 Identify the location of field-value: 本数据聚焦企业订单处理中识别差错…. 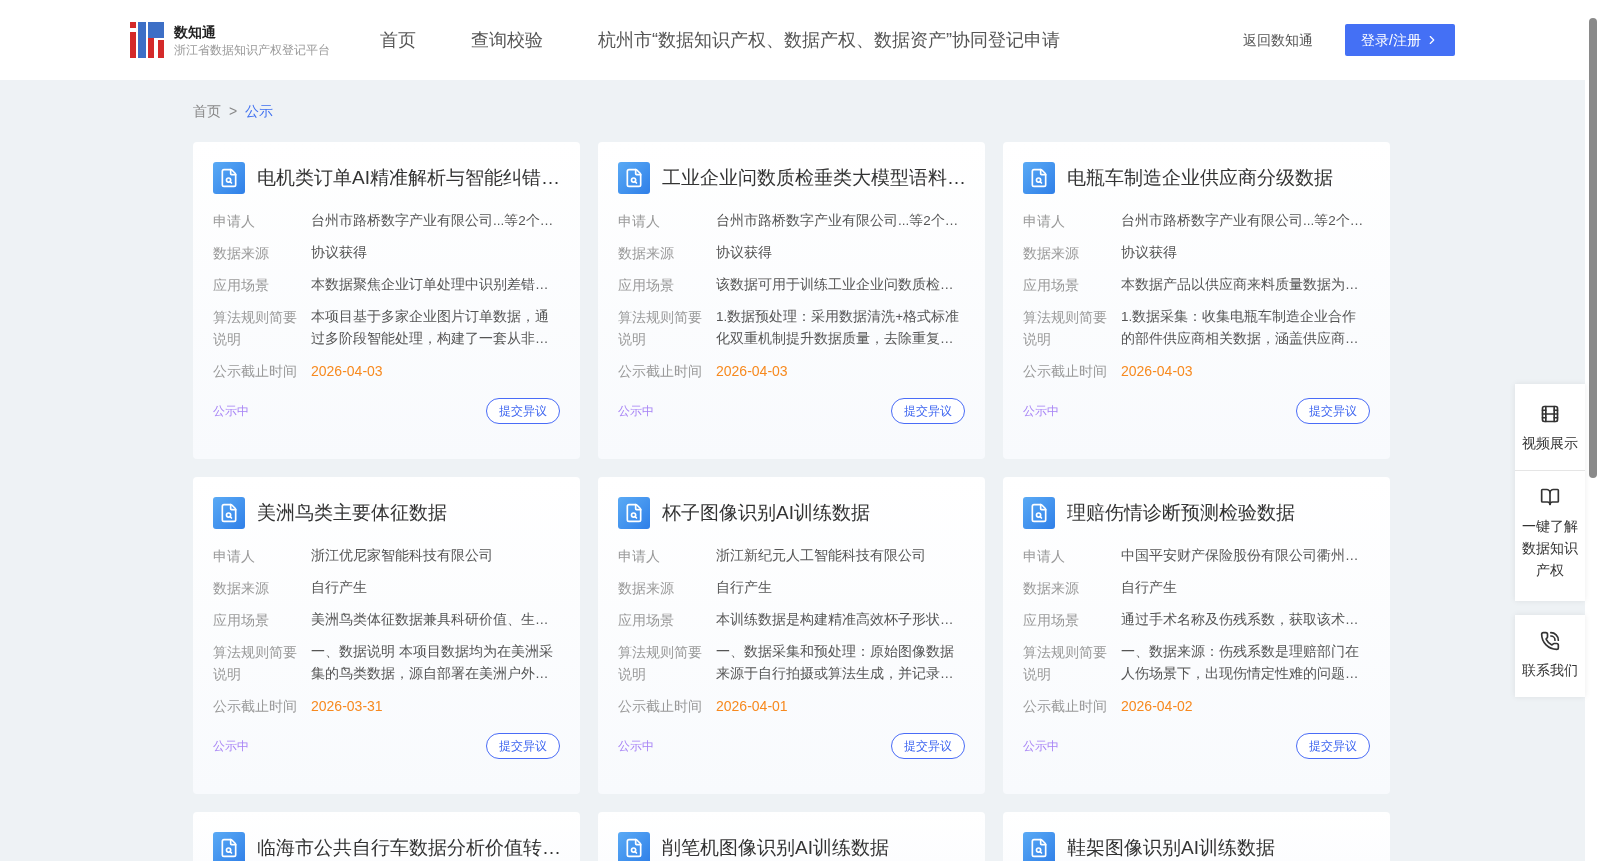
(430, 285).